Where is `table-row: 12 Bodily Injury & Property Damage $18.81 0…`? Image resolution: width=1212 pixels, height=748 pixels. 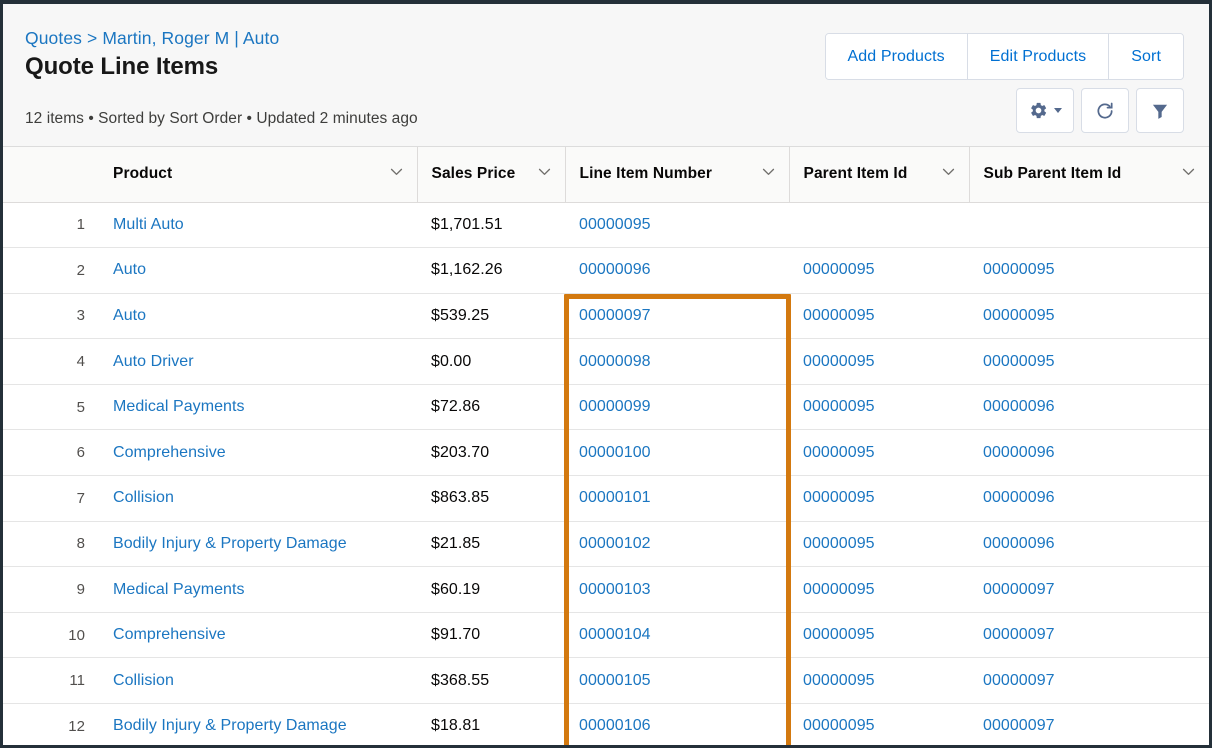 table-row: 12 Bodily Injury & Property Damage $18.81 0… is located at coordinates (606, 724).